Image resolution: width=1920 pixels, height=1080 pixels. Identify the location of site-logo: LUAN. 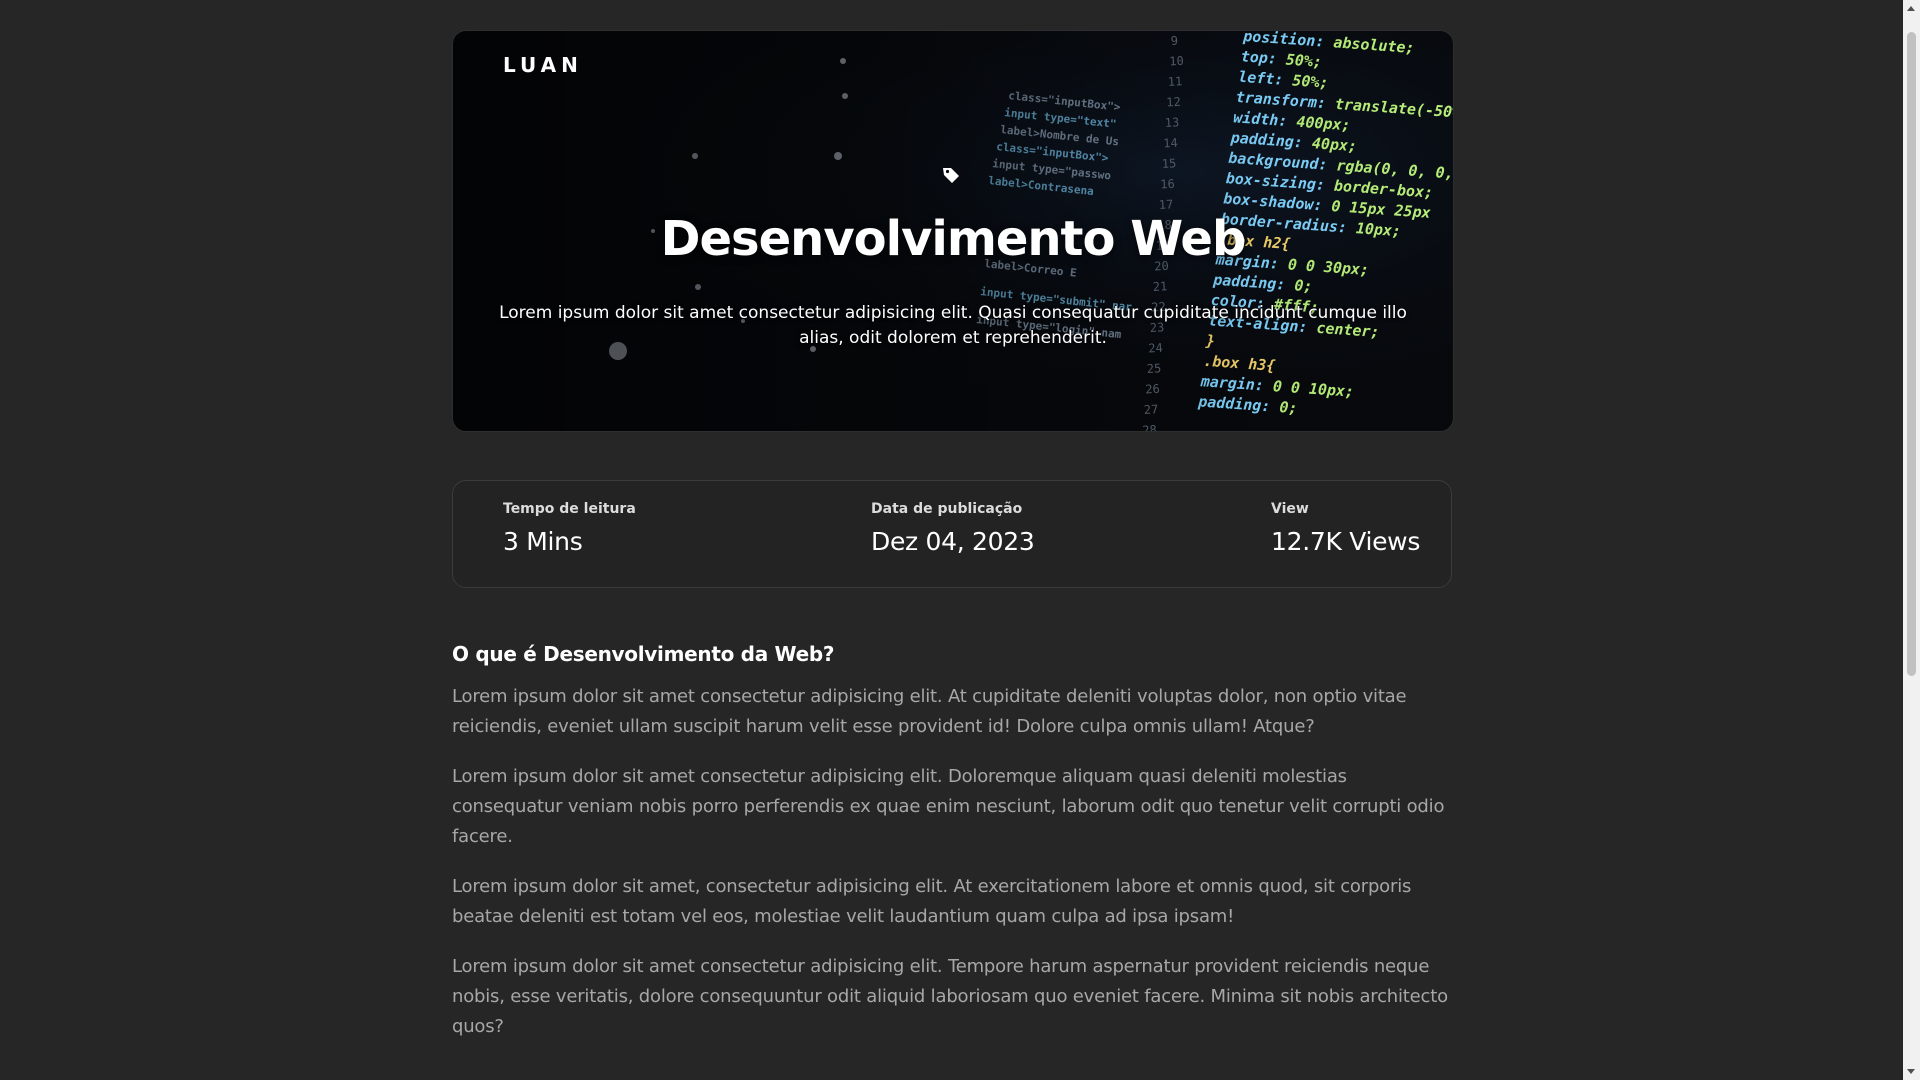
(543, 65).